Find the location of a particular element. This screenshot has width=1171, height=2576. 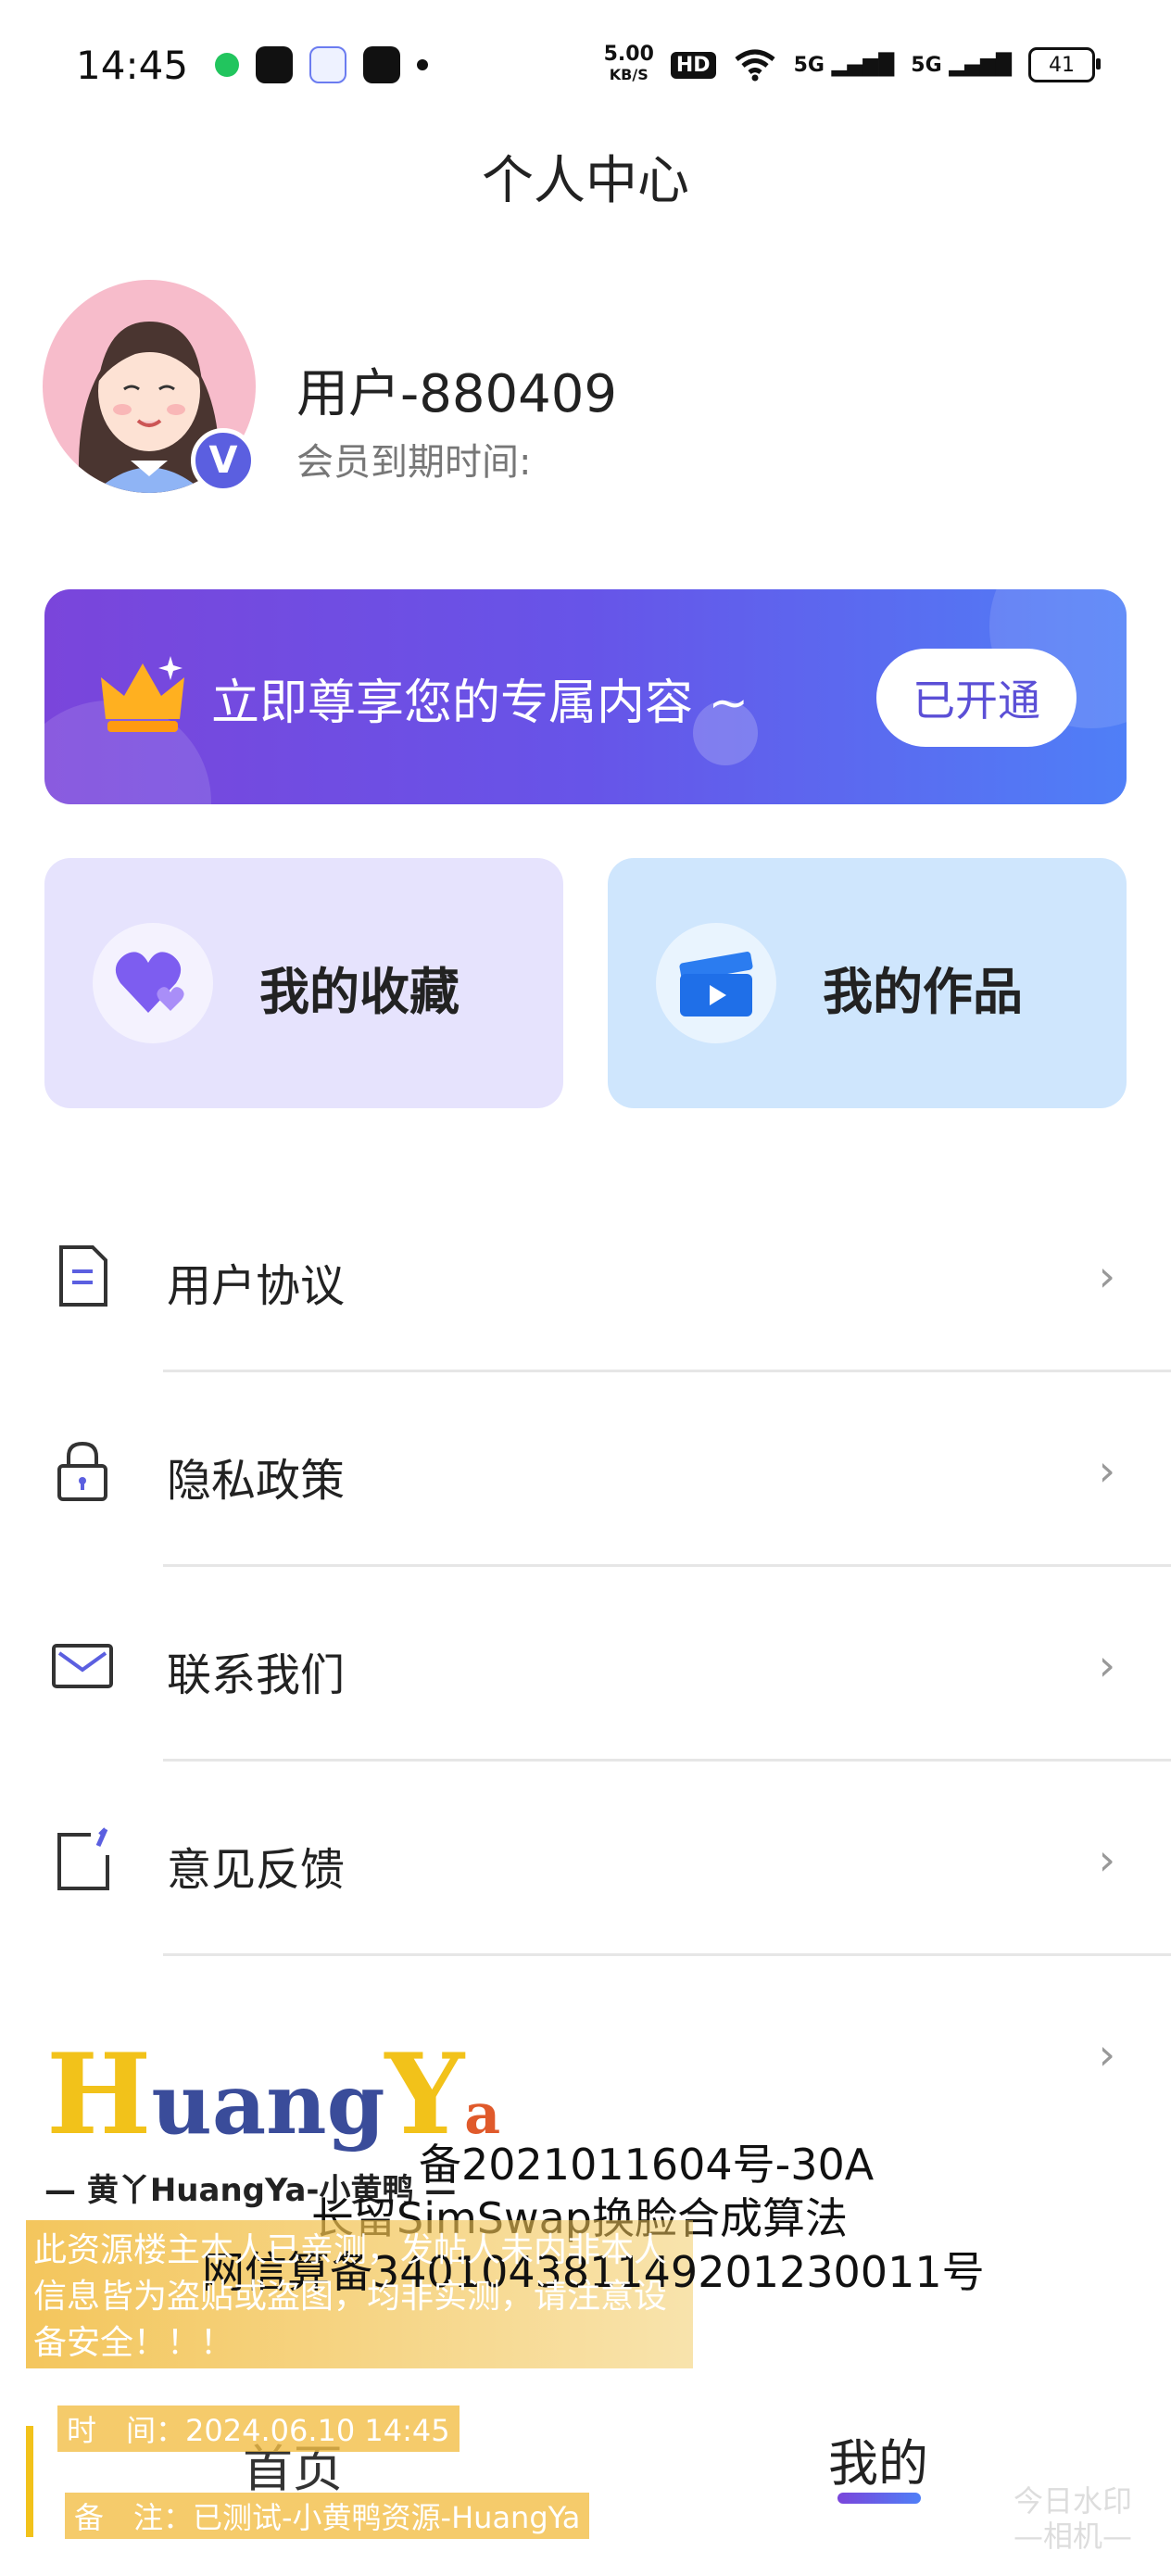

clapper-icon-wrap is located at coordinates (716, 983).